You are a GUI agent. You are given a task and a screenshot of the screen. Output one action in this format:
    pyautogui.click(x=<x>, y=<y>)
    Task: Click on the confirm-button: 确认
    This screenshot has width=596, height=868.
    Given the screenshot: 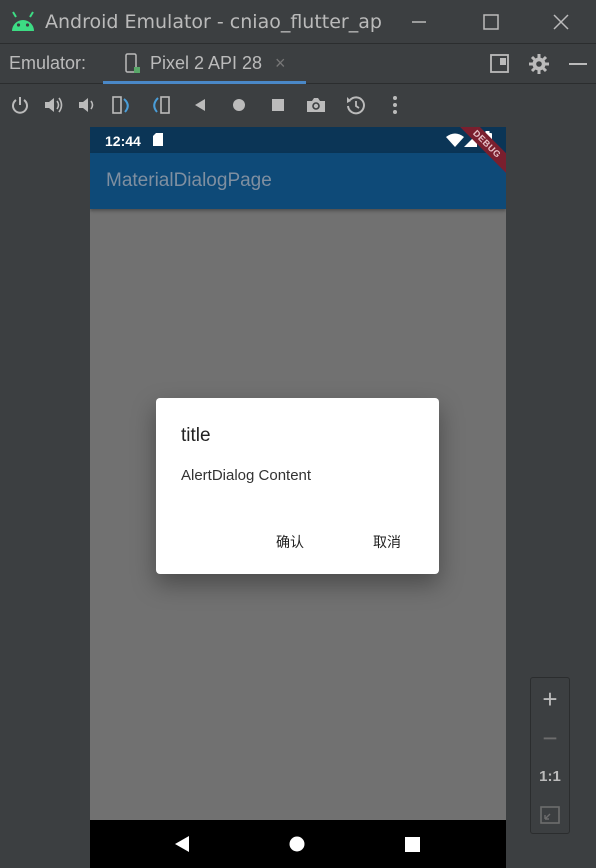 What is the action you would take?
    pyautogui.click(x=290, y=542)
    